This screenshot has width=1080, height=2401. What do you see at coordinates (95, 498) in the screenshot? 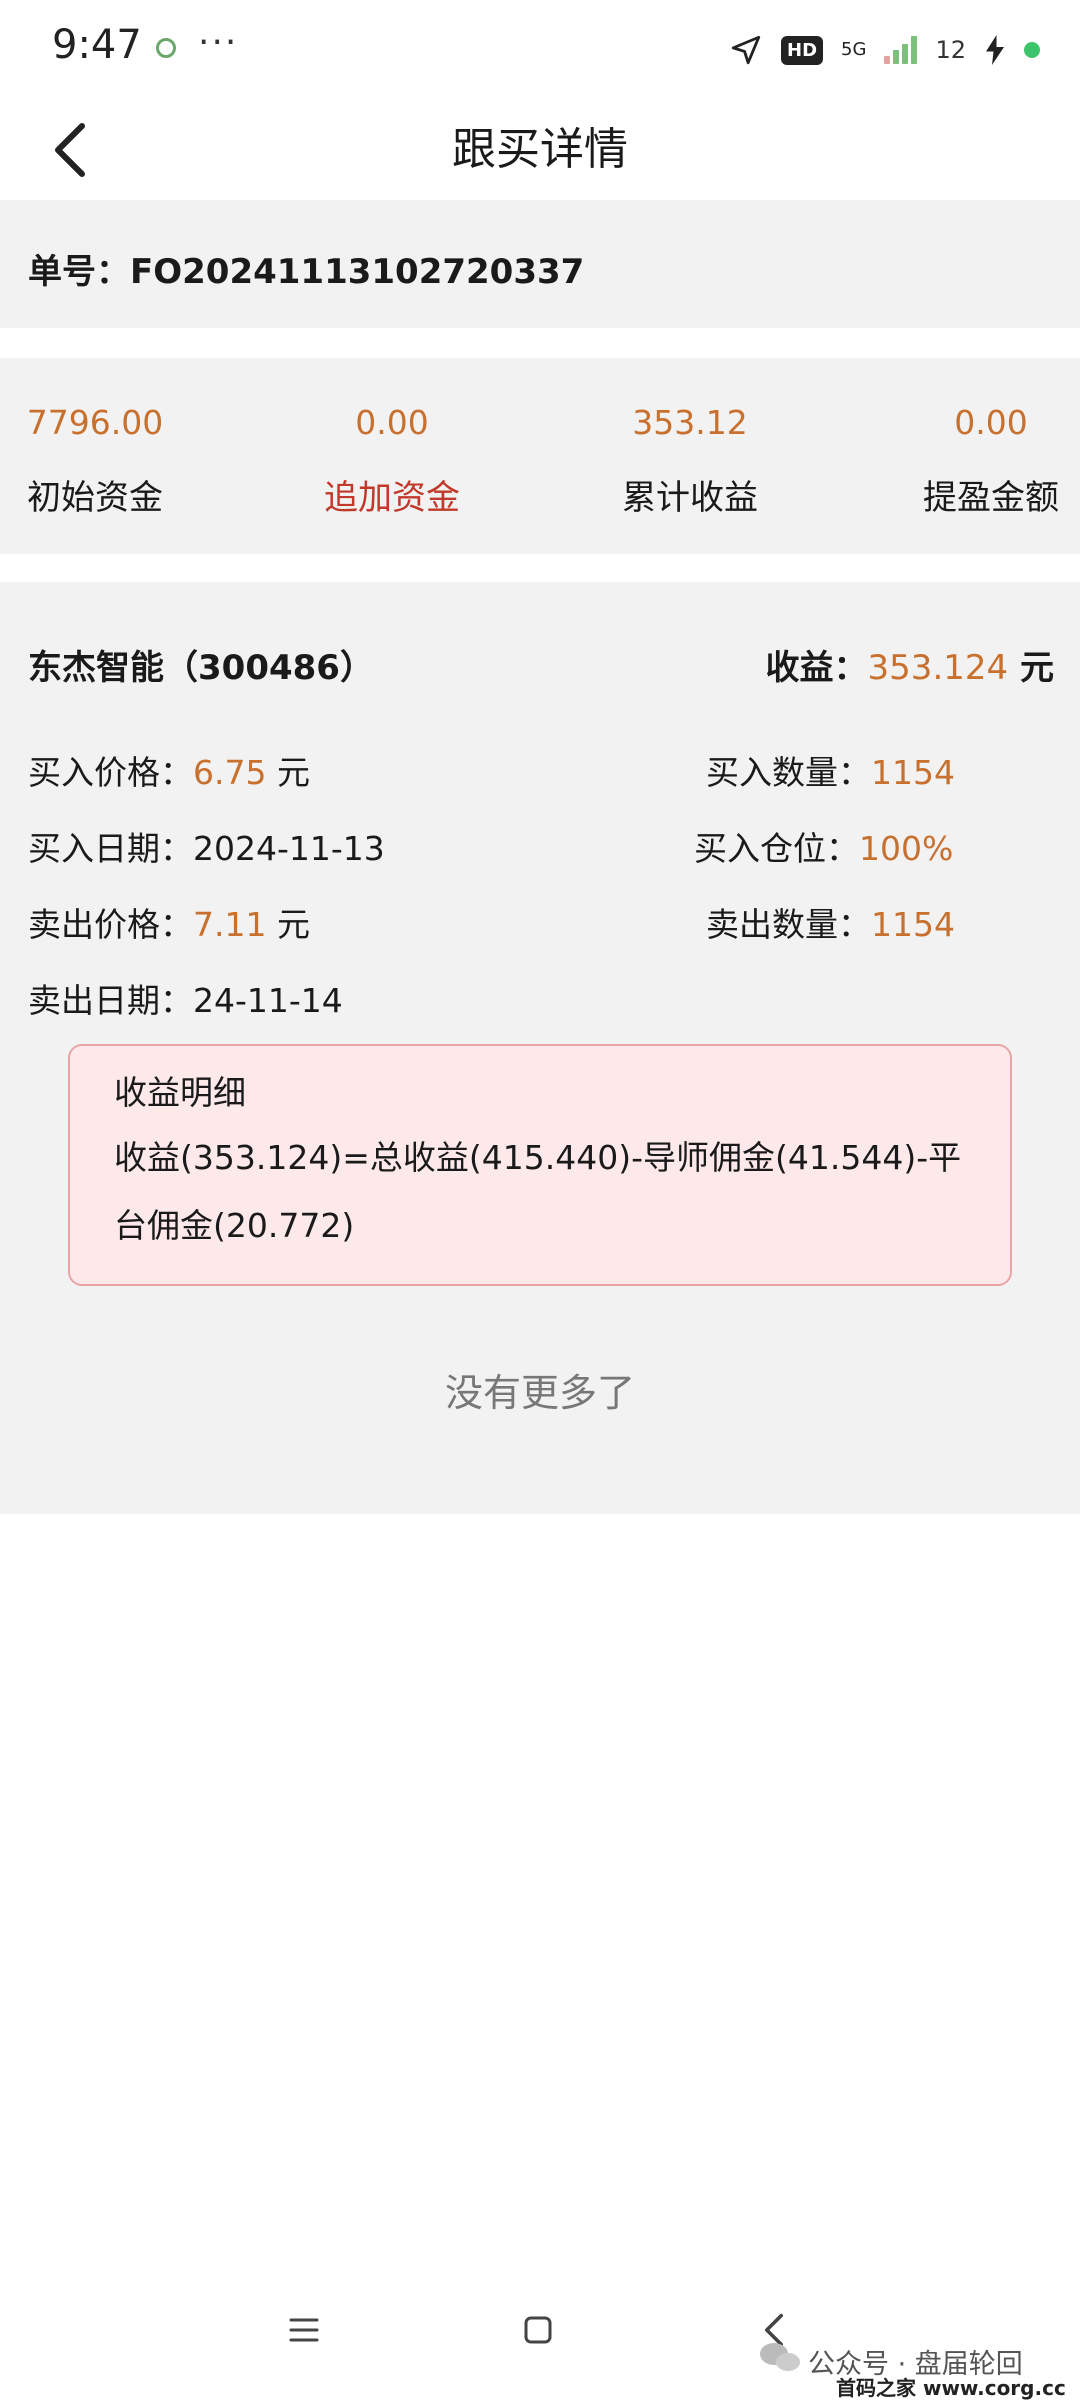
I see `stat-label: 初始资金` at bounding box center [95, 498].